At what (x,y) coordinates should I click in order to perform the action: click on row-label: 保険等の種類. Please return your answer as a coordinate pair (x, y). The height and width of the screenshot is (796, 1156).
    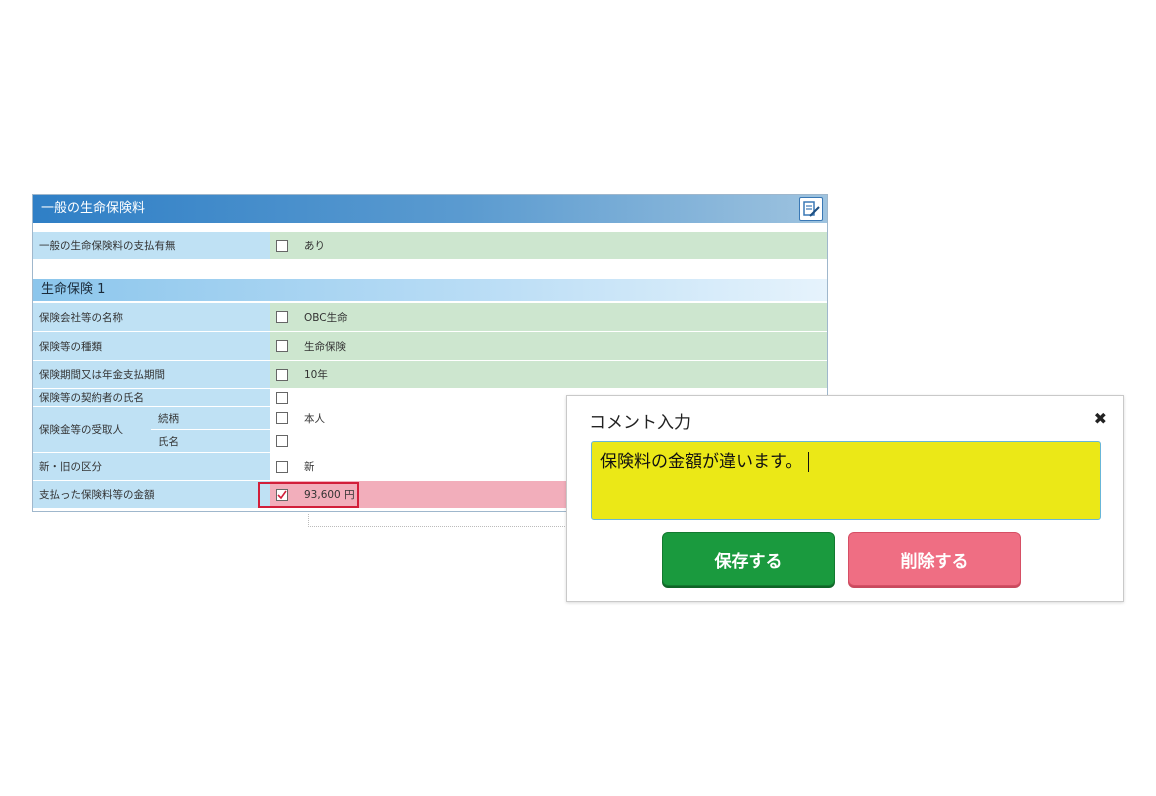
    Looking at the image, I should click on (151, 346).